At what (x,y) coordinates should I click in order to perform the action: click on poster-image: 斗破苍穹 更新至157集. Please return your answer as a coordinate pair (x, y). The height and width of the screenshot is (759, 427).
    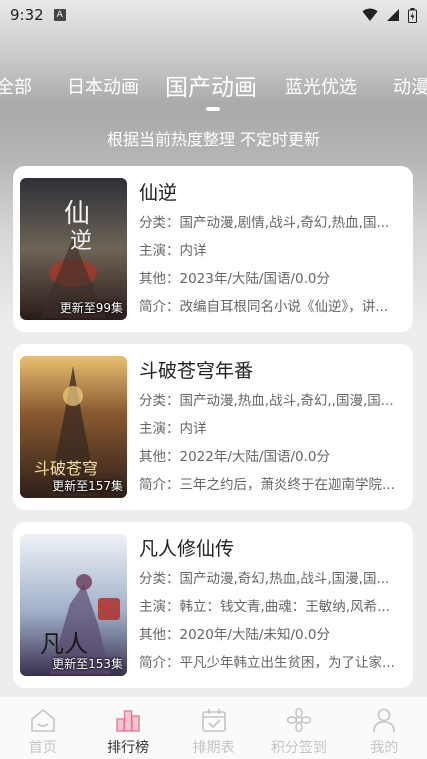
    Looking at the image, I should click on (73, 427).